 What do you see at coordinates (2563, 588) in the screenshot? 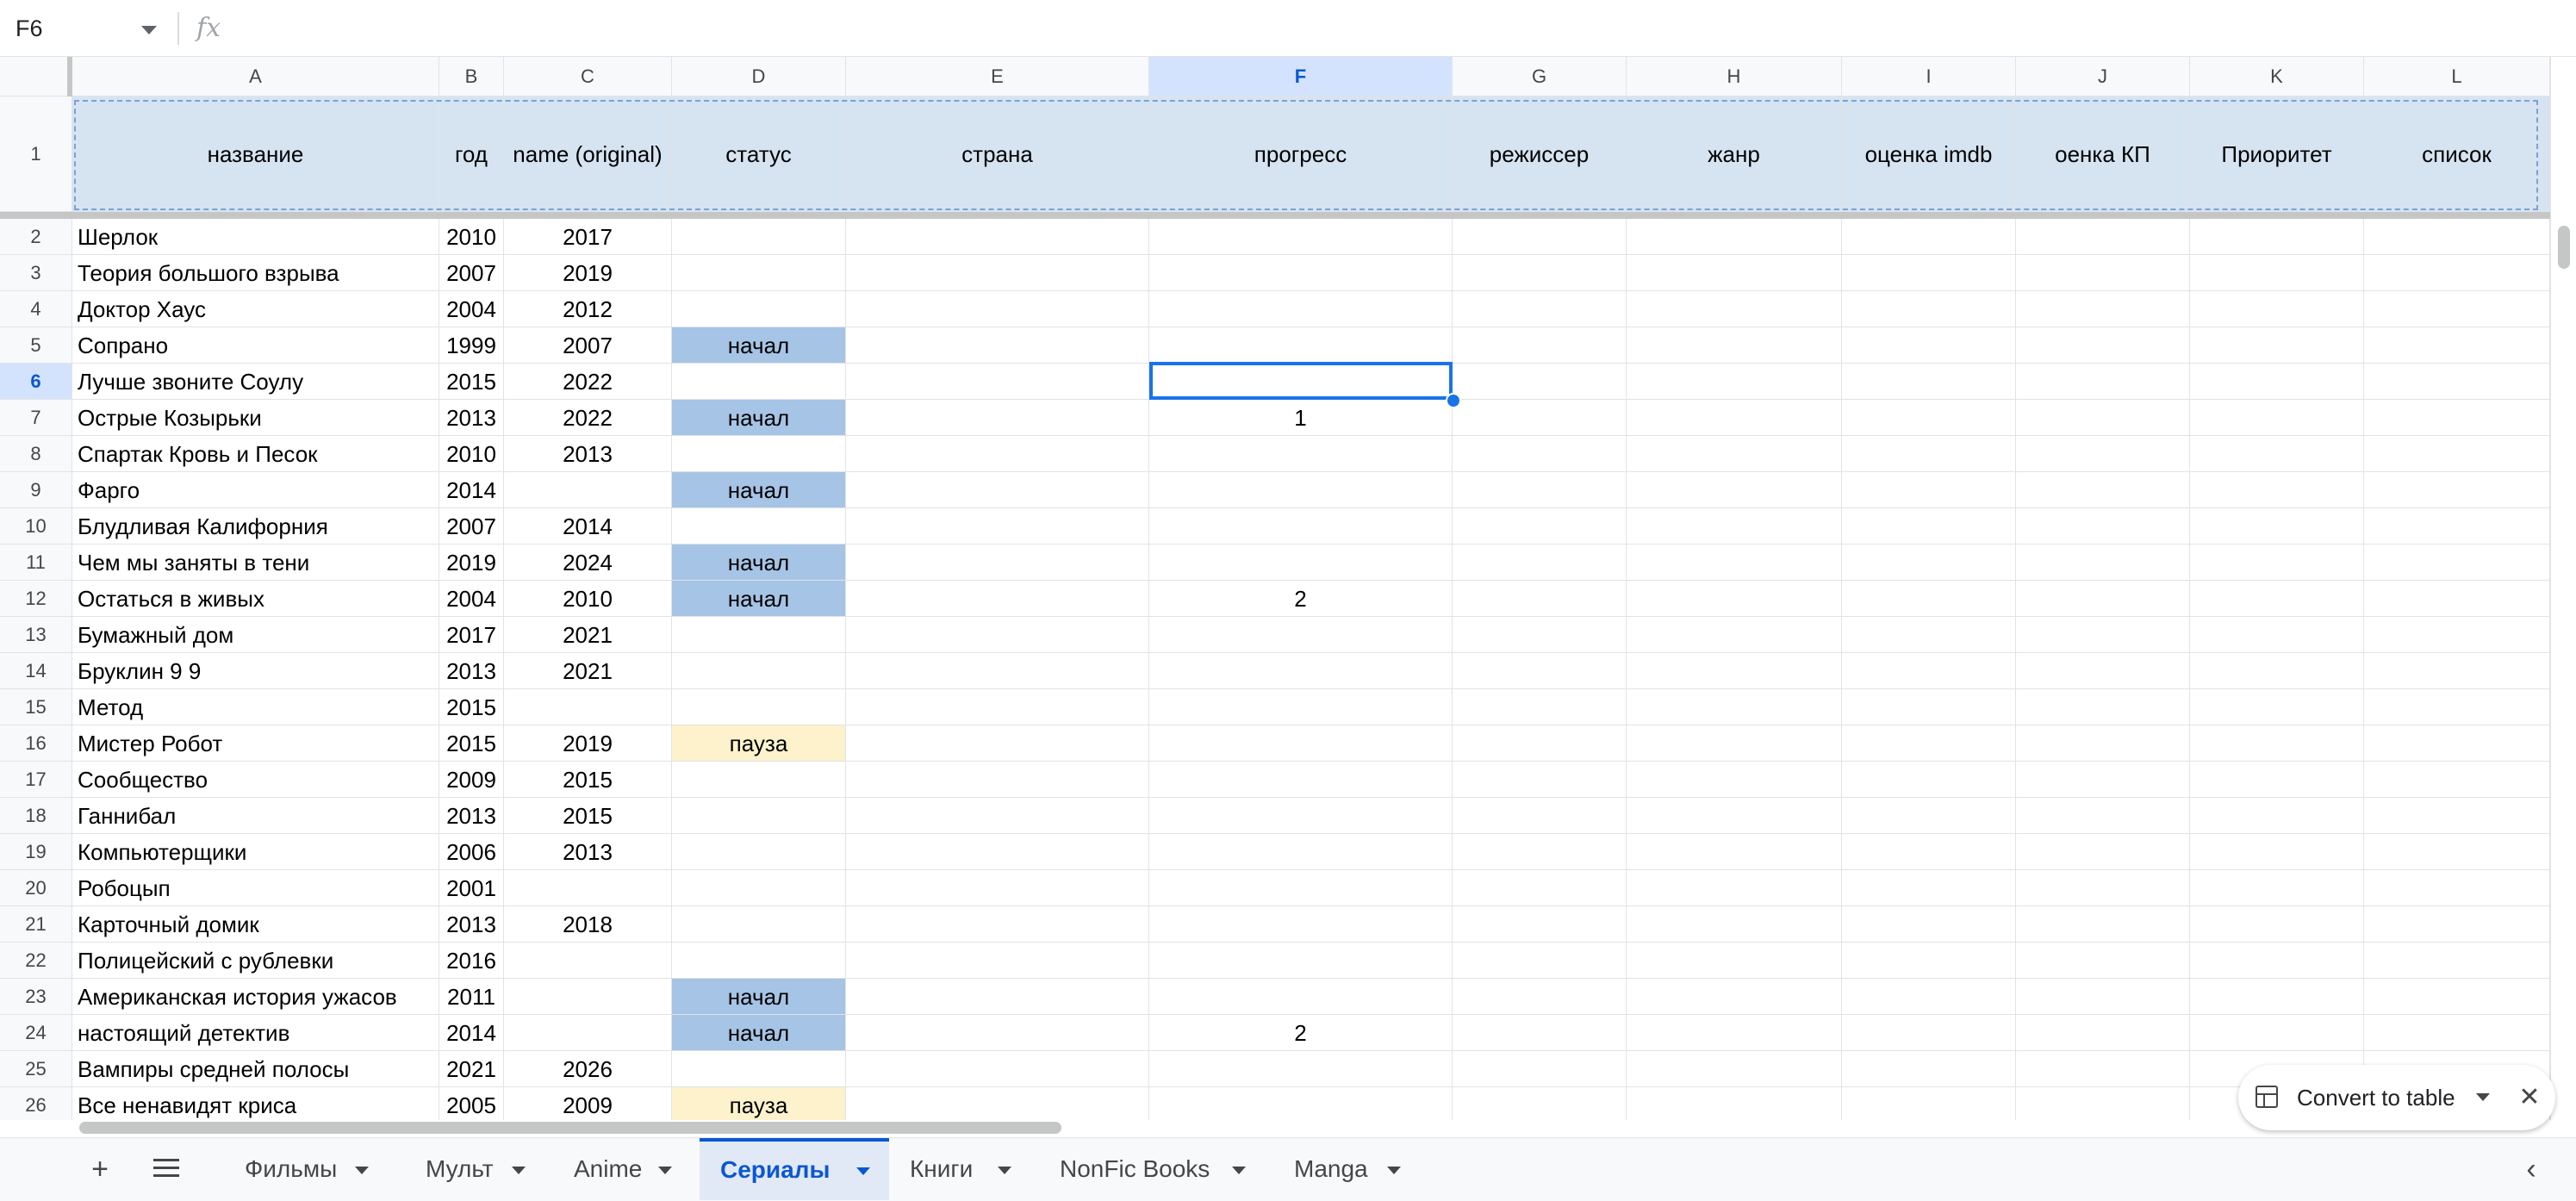
I see `vertical-scrollbar` at bounding box center [2563, 588].